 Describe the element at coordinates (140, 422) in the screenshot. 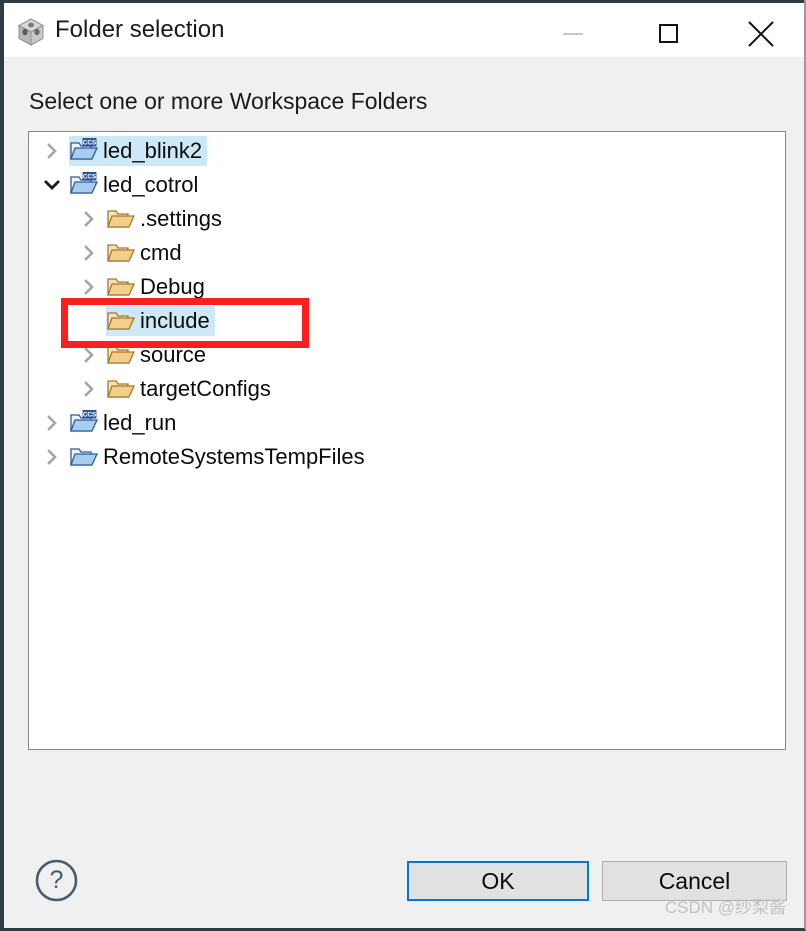

I see `tree-item-label: led_run` at that location.